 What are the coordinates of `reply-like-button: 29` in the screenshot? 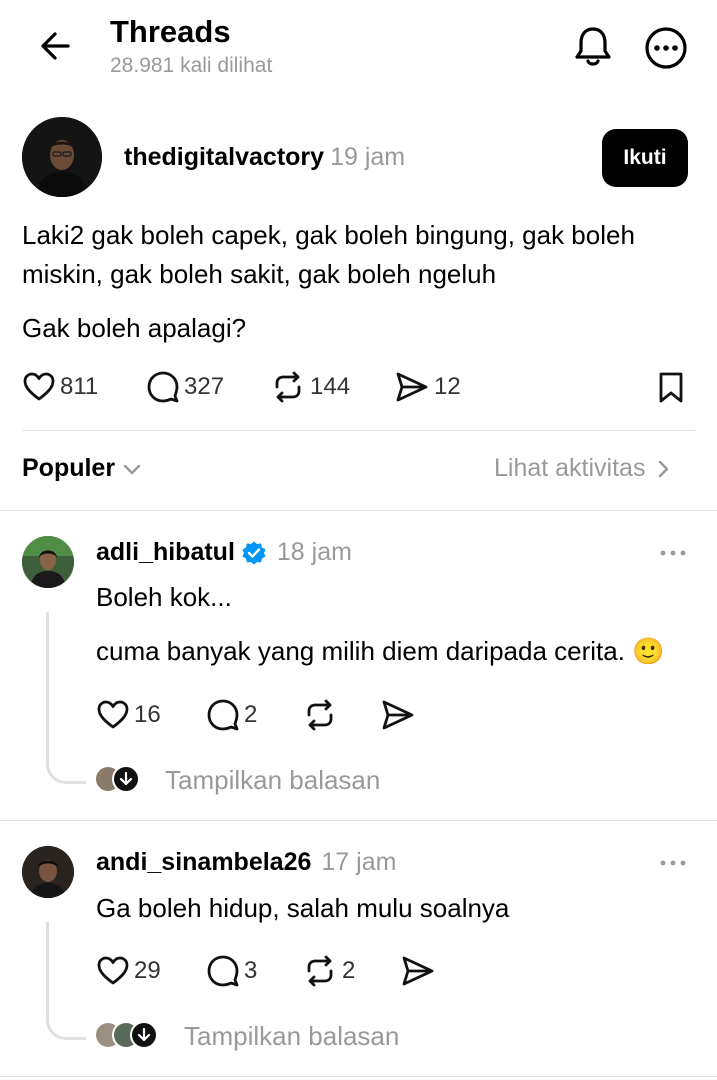 It's located at (128, 971).